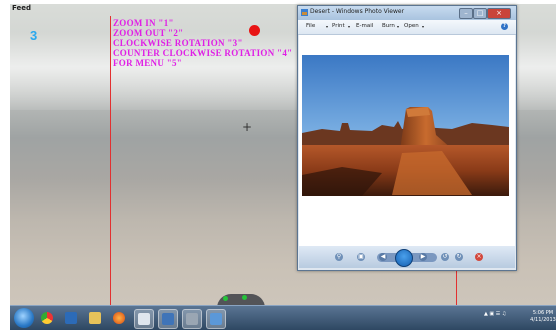 This screenshot has height=330, width=556. I want to click on maximize-button: □, so click(480, 13).